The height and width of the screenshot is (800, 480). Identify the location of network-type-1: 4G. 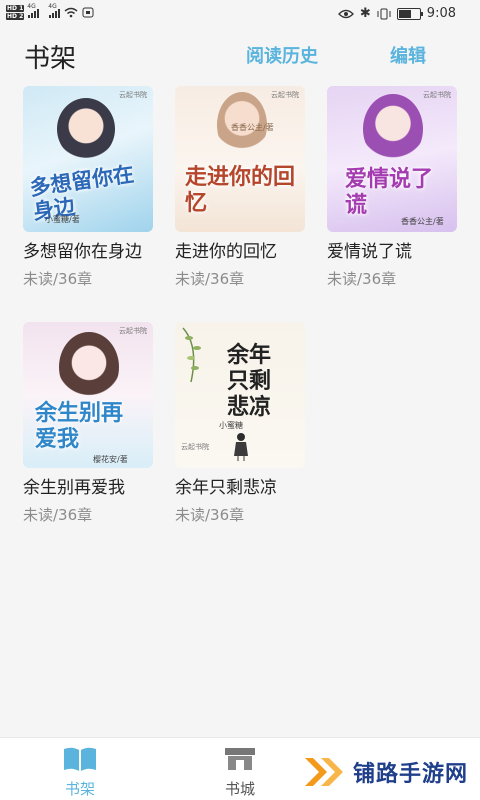
(31, 6).